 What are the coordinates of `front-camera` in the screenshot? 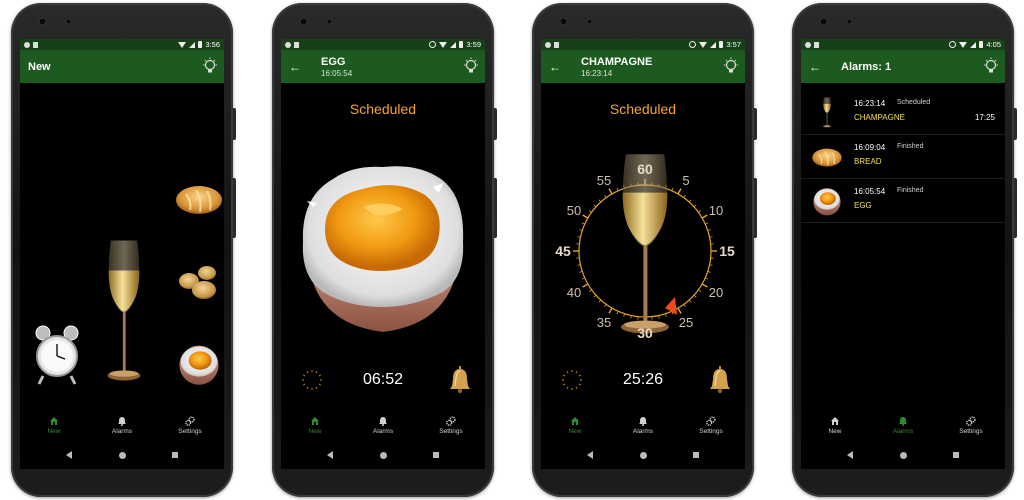 It's located at (563, 21).